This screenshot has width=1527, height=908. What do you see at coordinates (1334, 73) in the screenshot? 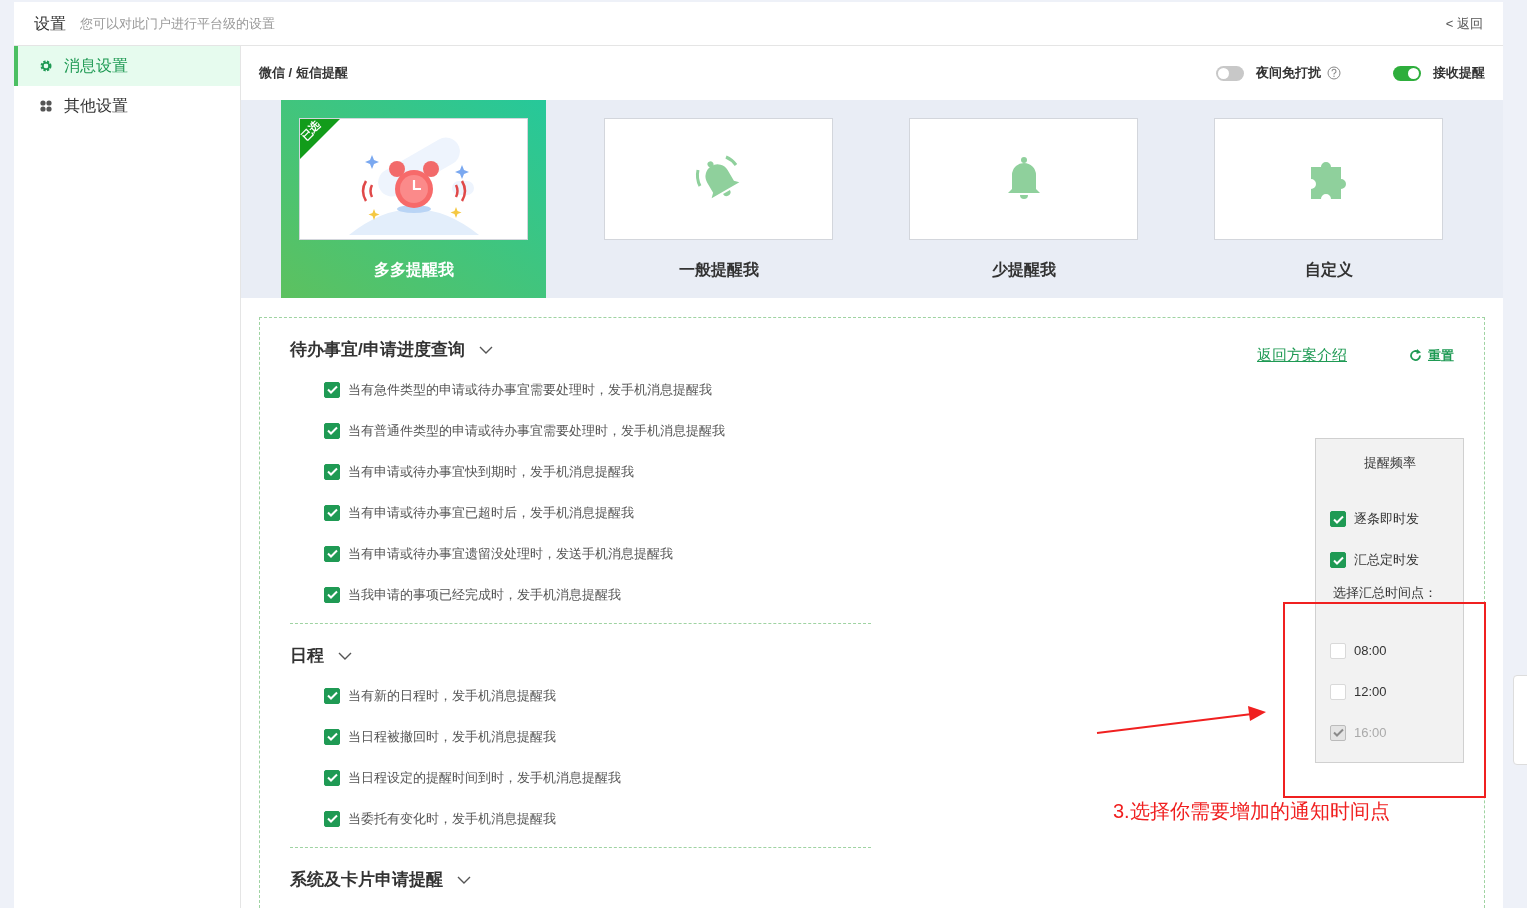
I see `help-icon` at bounding box center [1334, 73].